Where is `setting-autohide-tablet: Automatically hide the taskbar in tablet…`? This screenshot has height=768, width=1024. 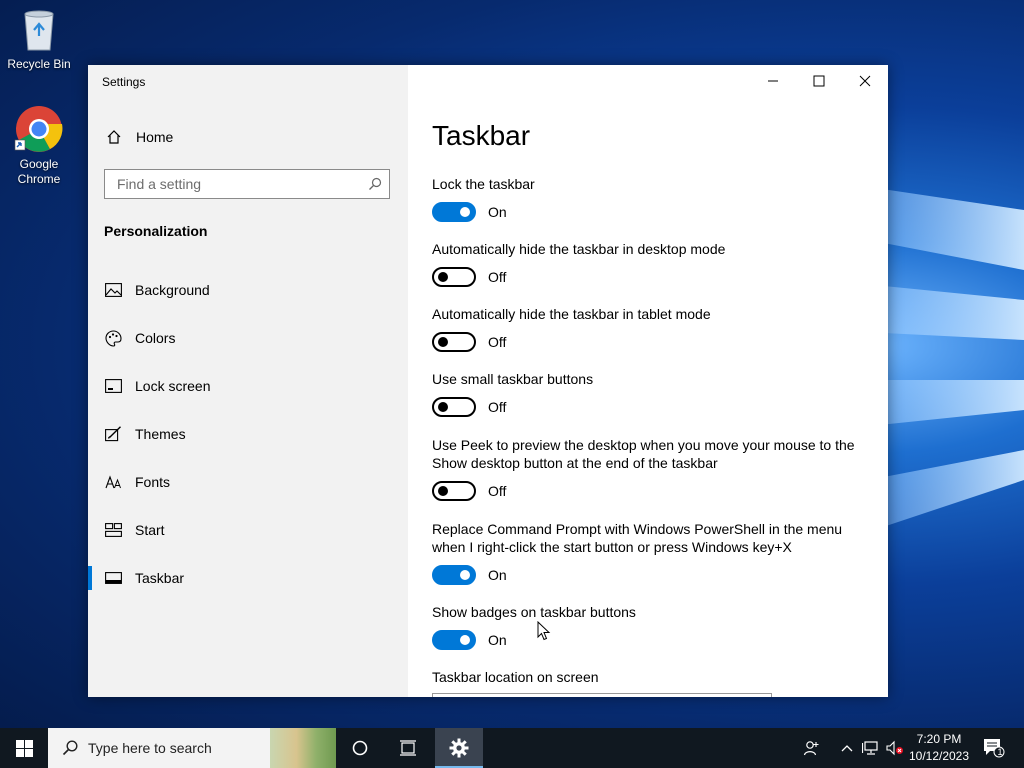 setting-autohide-tablet: Automatically hide the taskbar in tablet… is located at coordinates (652, 328).